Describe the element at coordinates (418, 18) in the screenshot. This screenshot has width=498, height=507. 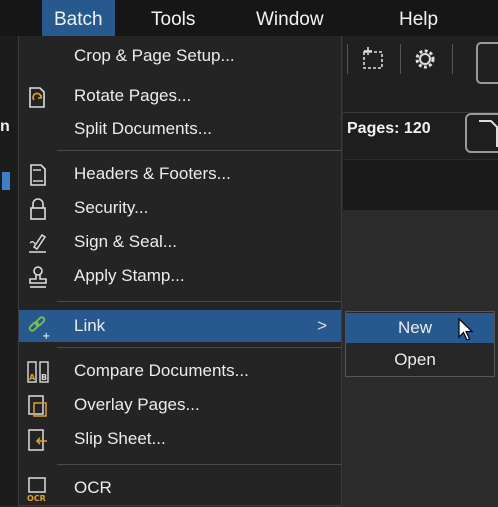
I see `menu-help: Help` at that location.